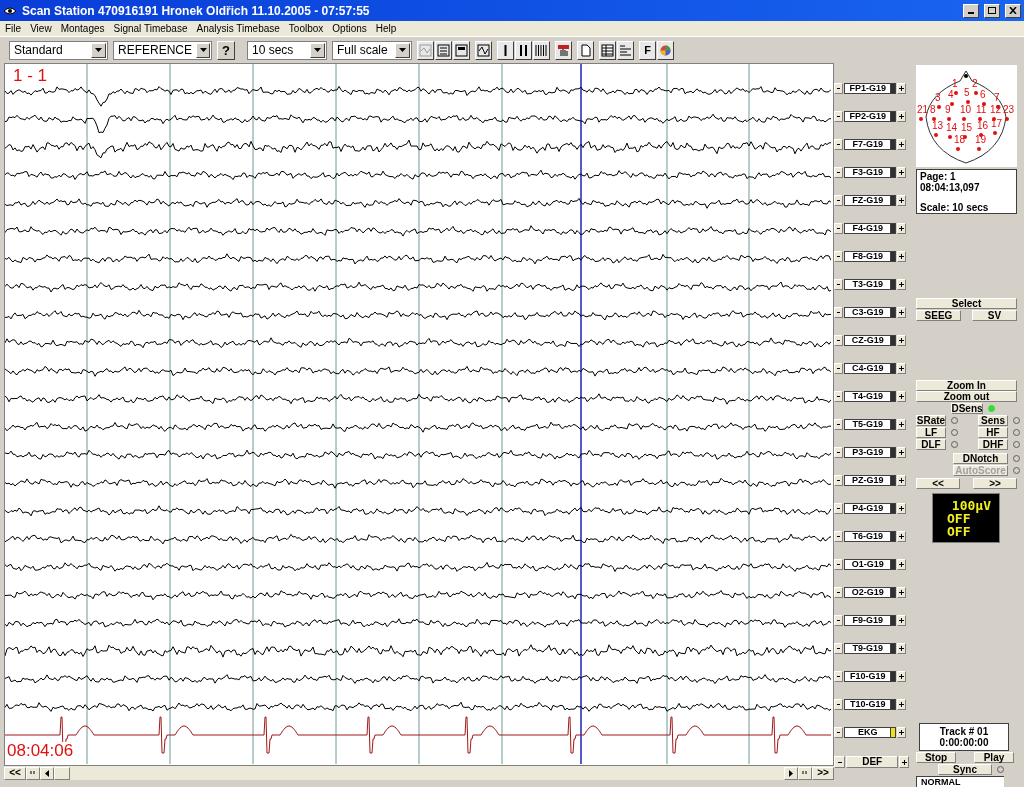  Describe the element at coordinates (1013, 10) in the screenshot. I see `close-icon` at that location.